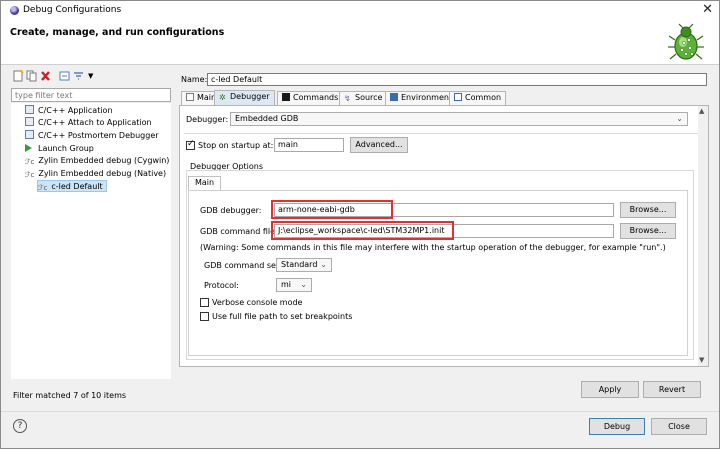 The height and width of the screenshot is (449, 720). I want to click on tree-item-zylin-cygwin: ℱc Zylin Embedded debug (Cygwin), so click(97, 161).